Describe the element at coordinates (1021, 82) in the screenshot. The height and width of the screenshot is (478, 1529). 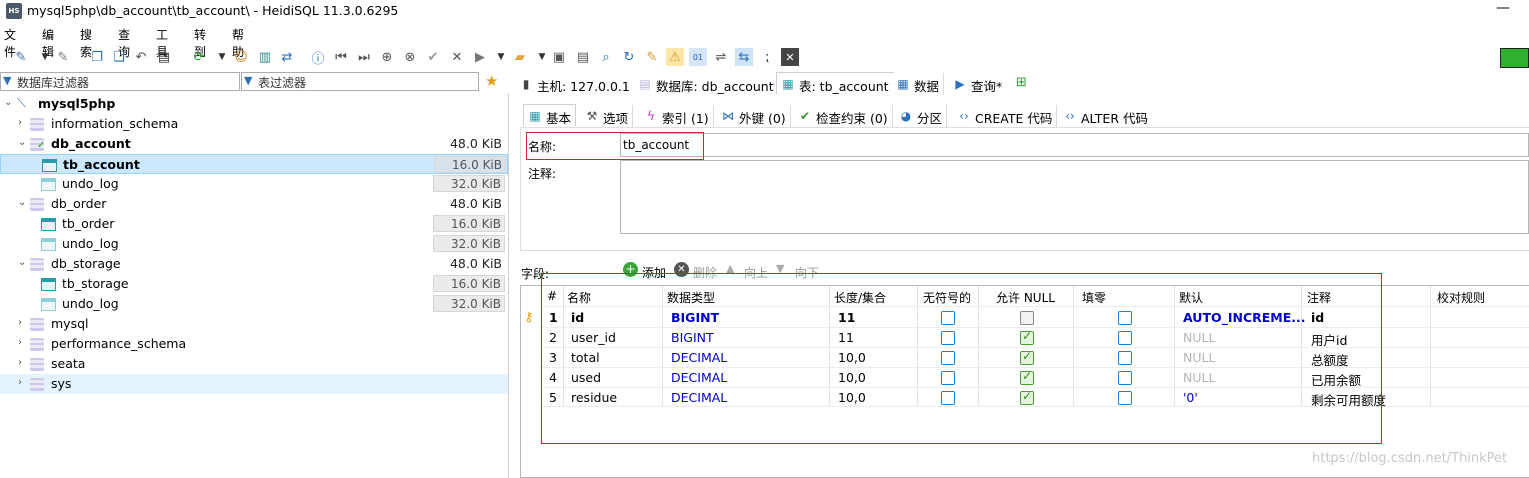
I see `new-tab-icon: ⊞` at that location.